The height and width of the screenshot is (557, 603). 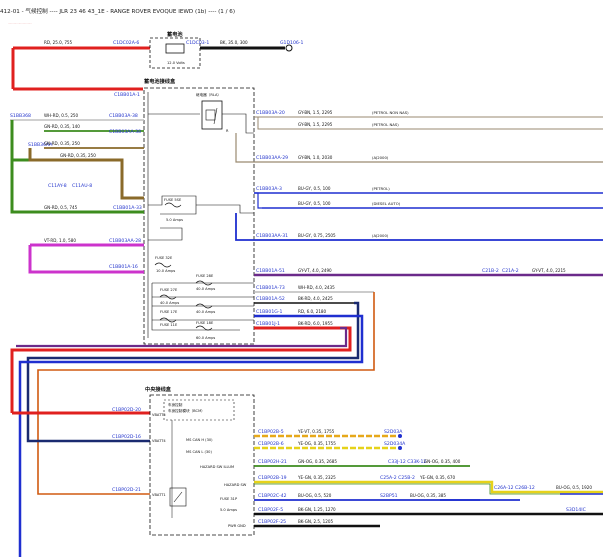 What do you see at coordinates (315, 521) in the screenshot?
I see `cjb-wire-7: BK-GN, 2.5, 1205` at bounding box center [315, 521].